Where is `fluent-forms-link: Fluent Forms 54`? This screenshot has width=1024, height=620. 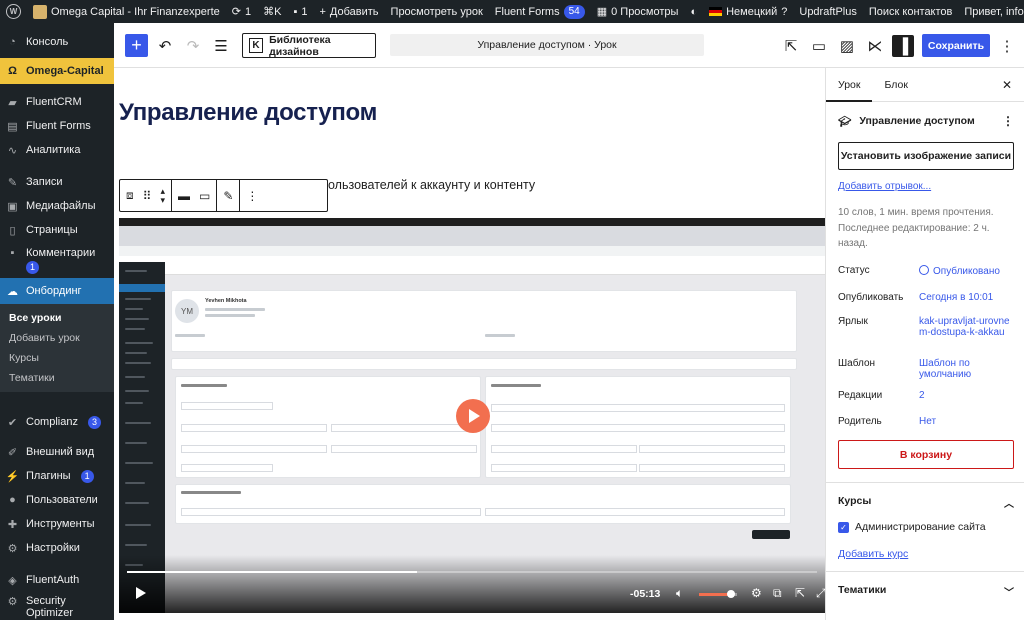
fluent-forms-link: Fluent Forms 54 is located at coordinates (540, 11).